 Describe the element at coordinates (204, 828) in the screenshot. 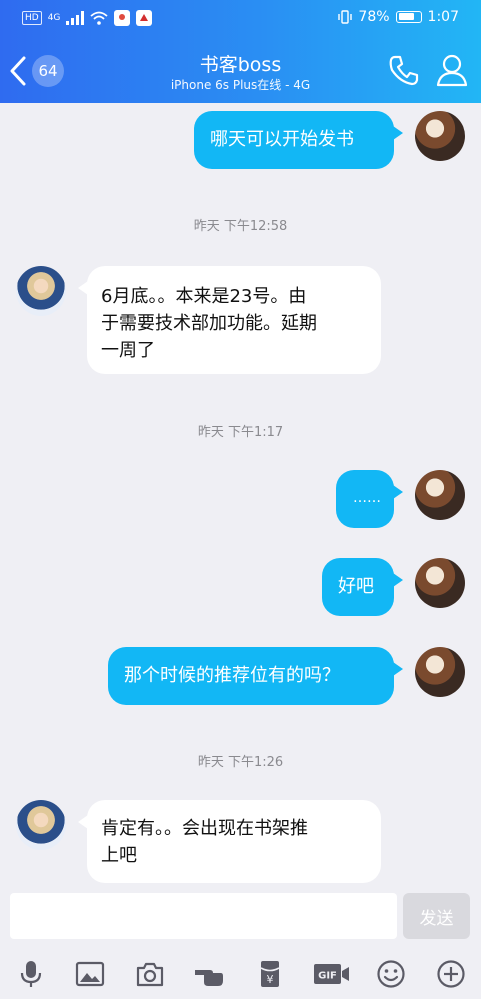

I see `message-text-line: 肯定有。。会出现在书架推` at that location.